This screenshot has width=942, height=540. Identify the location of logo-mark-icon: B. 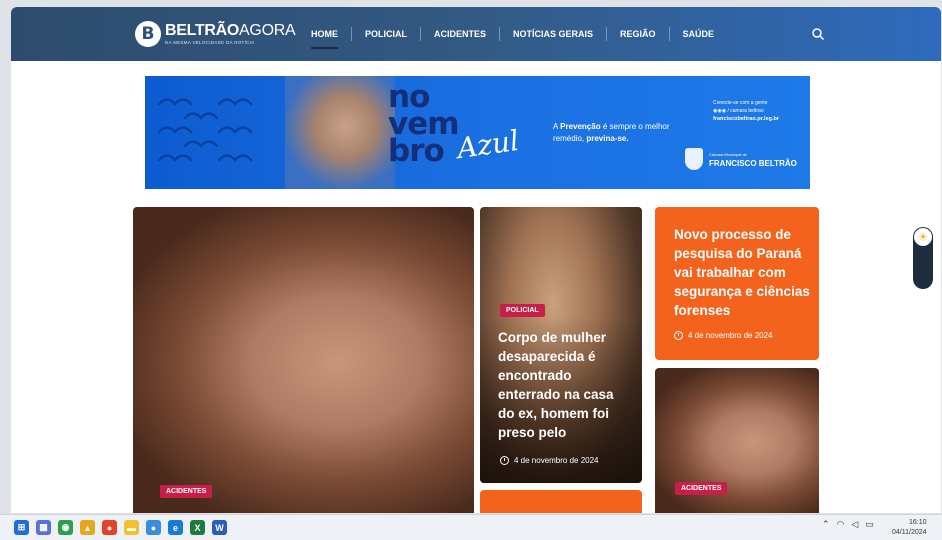
(148, 34).